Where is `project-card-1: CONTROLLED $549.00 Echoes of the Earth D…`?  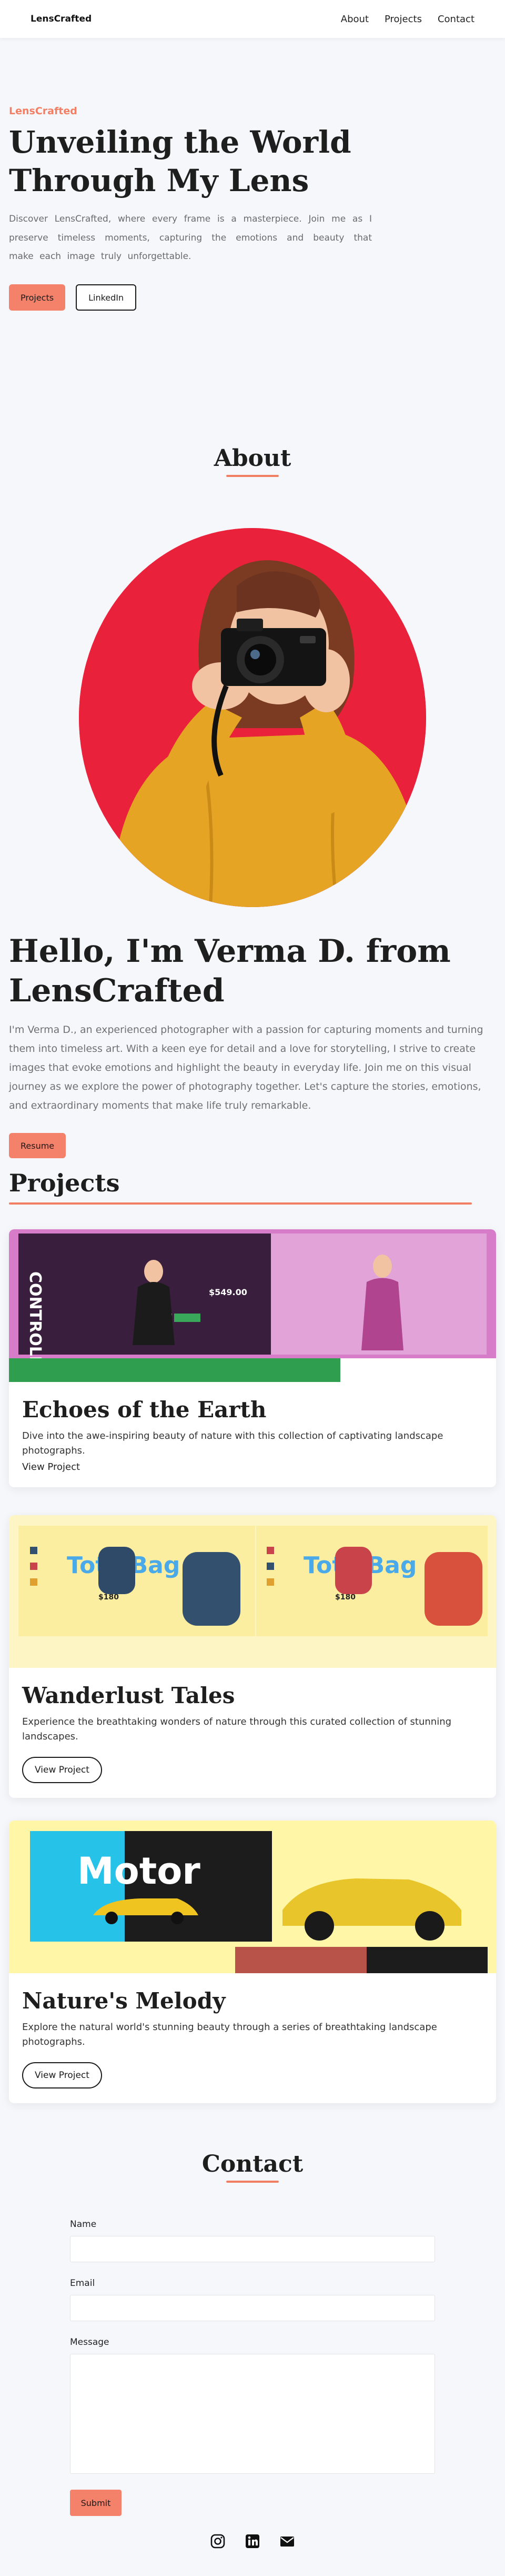
project-card-1: CONTROLLED $549.00 Echoes of the Earth D… is located at coordinates (252, 1358).